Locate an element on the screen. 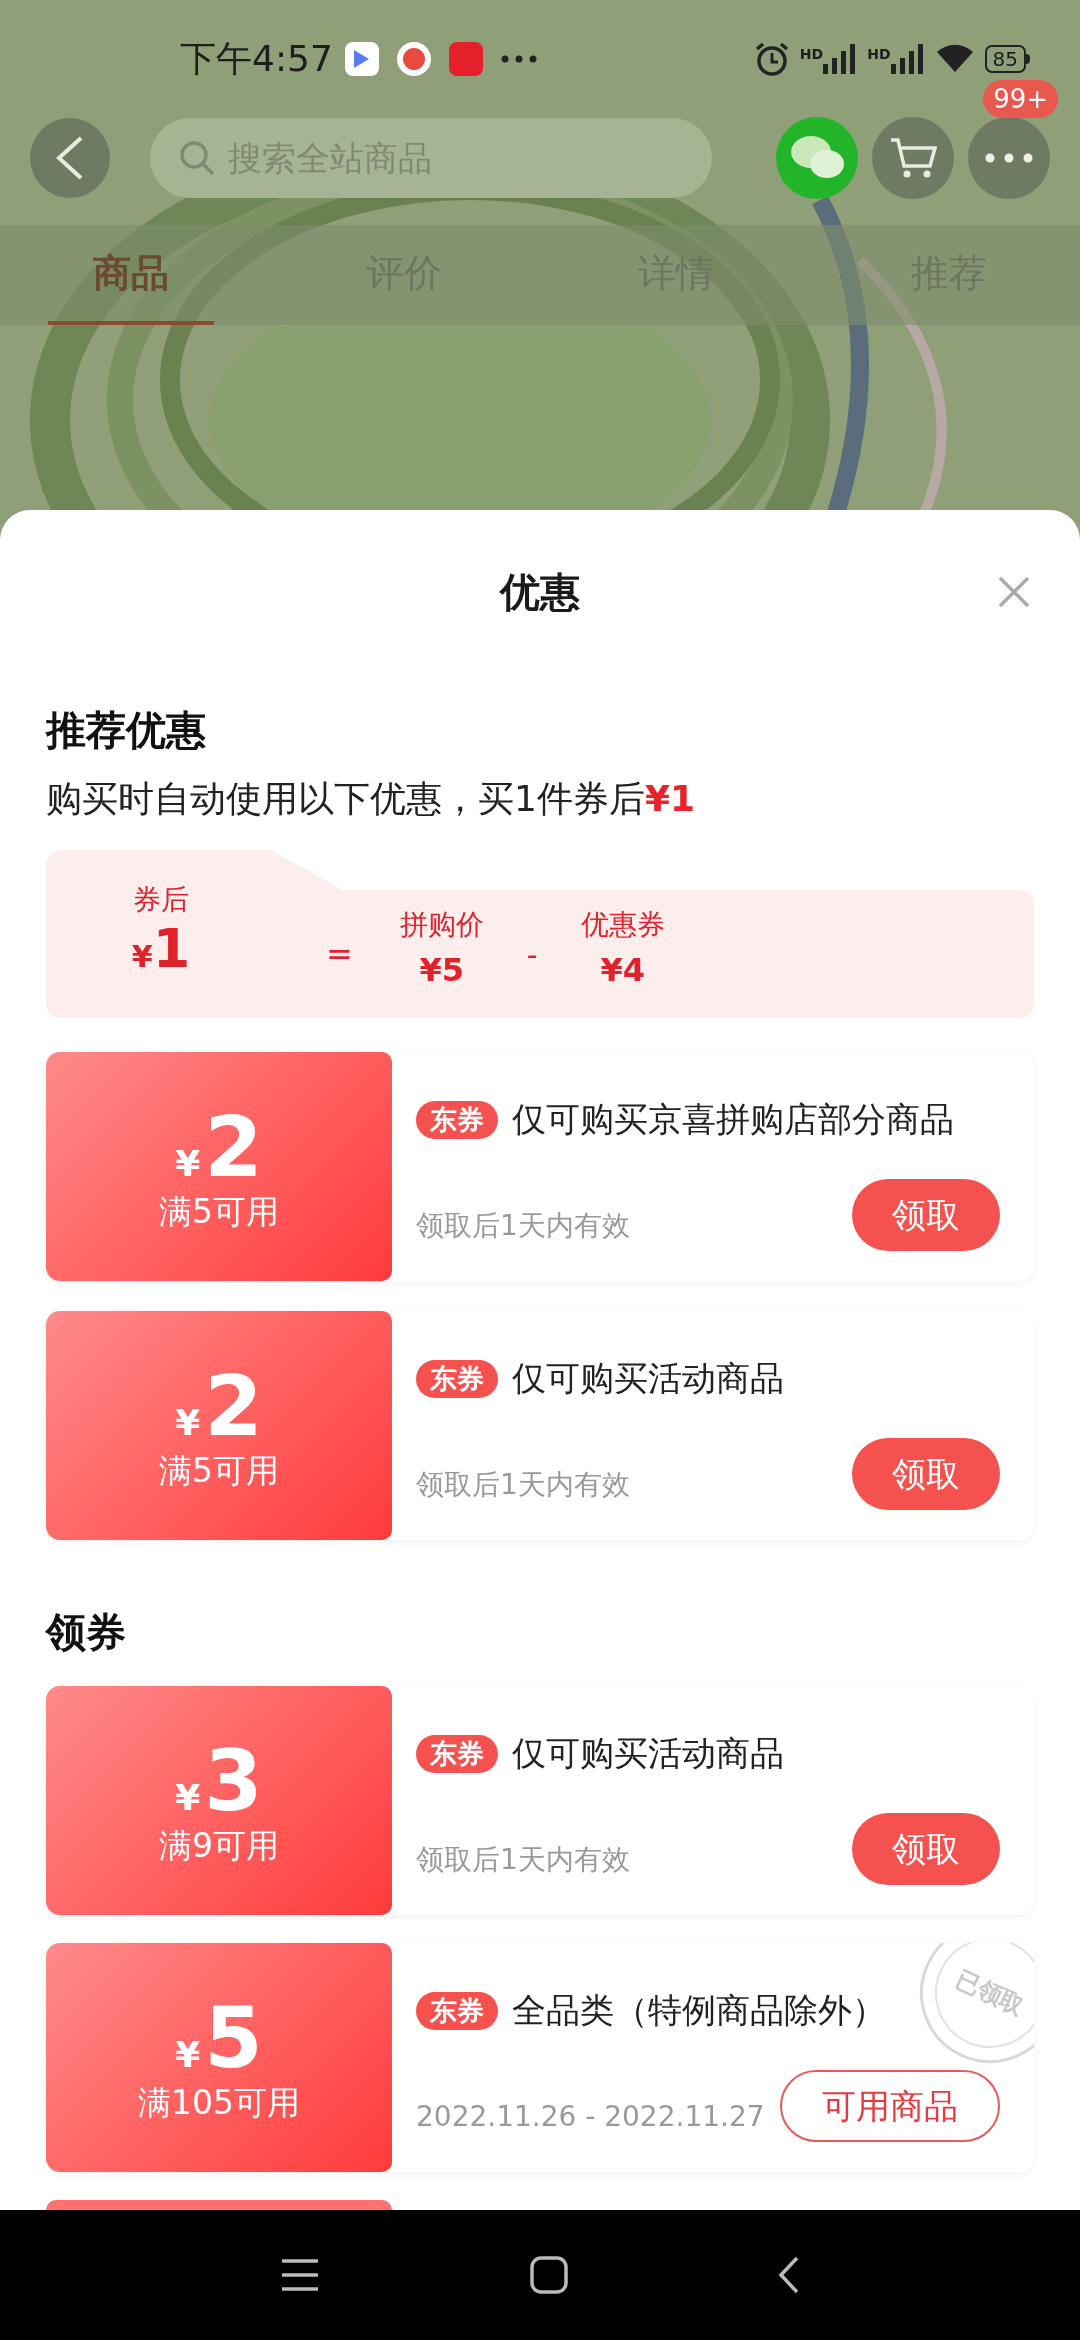 The image size is (1080, 2340). coupon-condition: 满9可用 is located at coordinates (219, 1845).